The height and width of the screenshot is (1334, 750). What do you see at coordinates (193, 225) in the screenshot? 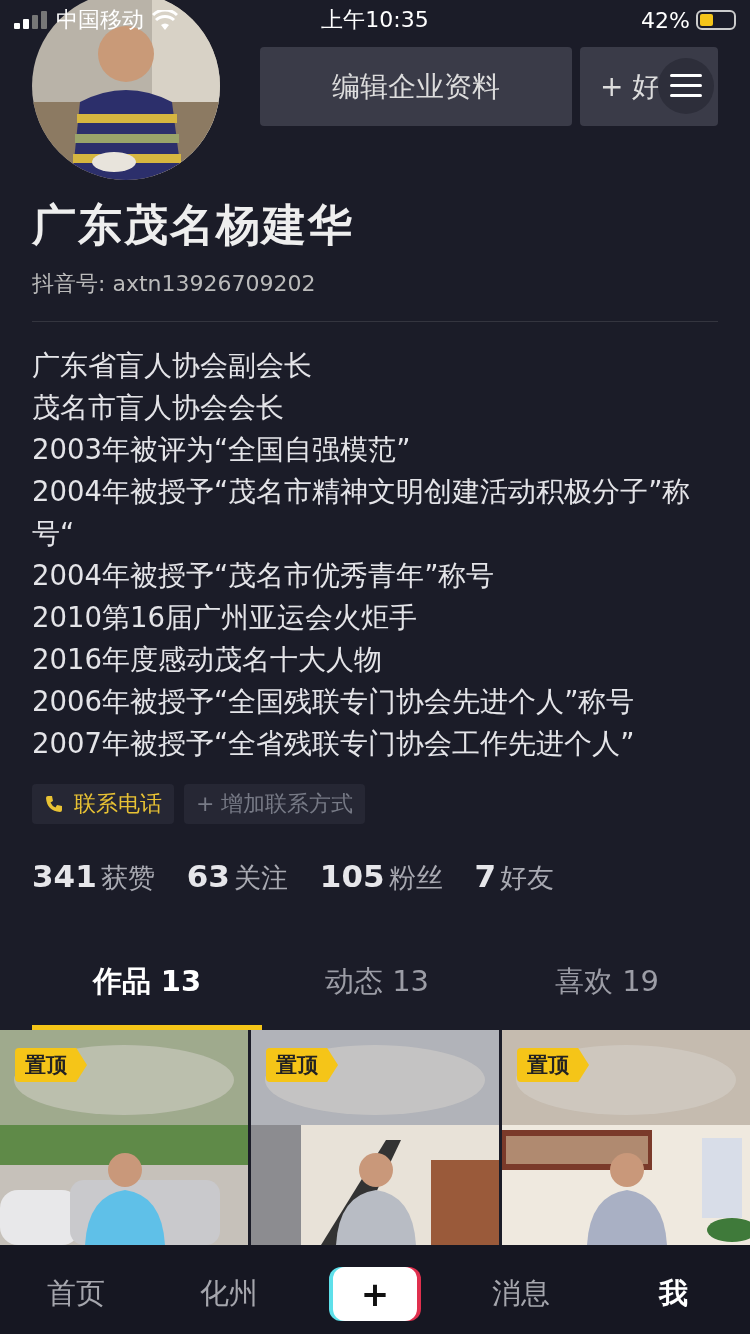
I see `profile-name: 广东茂名杨建华` at bounding box center [193, 225].